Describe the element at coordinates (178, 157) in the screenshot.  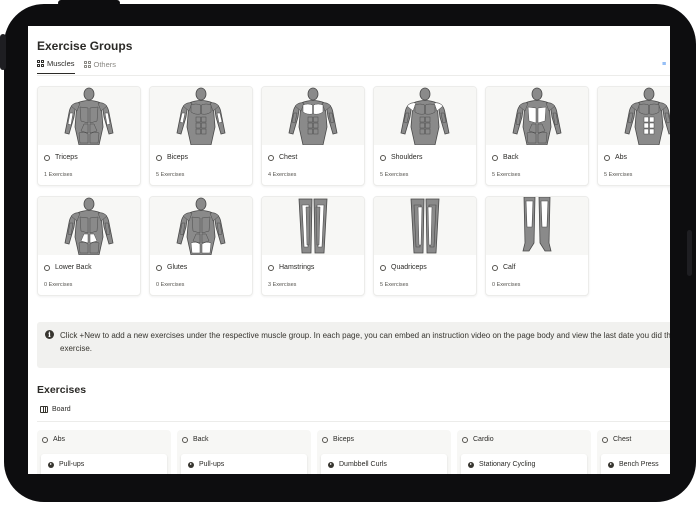
I see `muscle-name: Biceps` at that location.